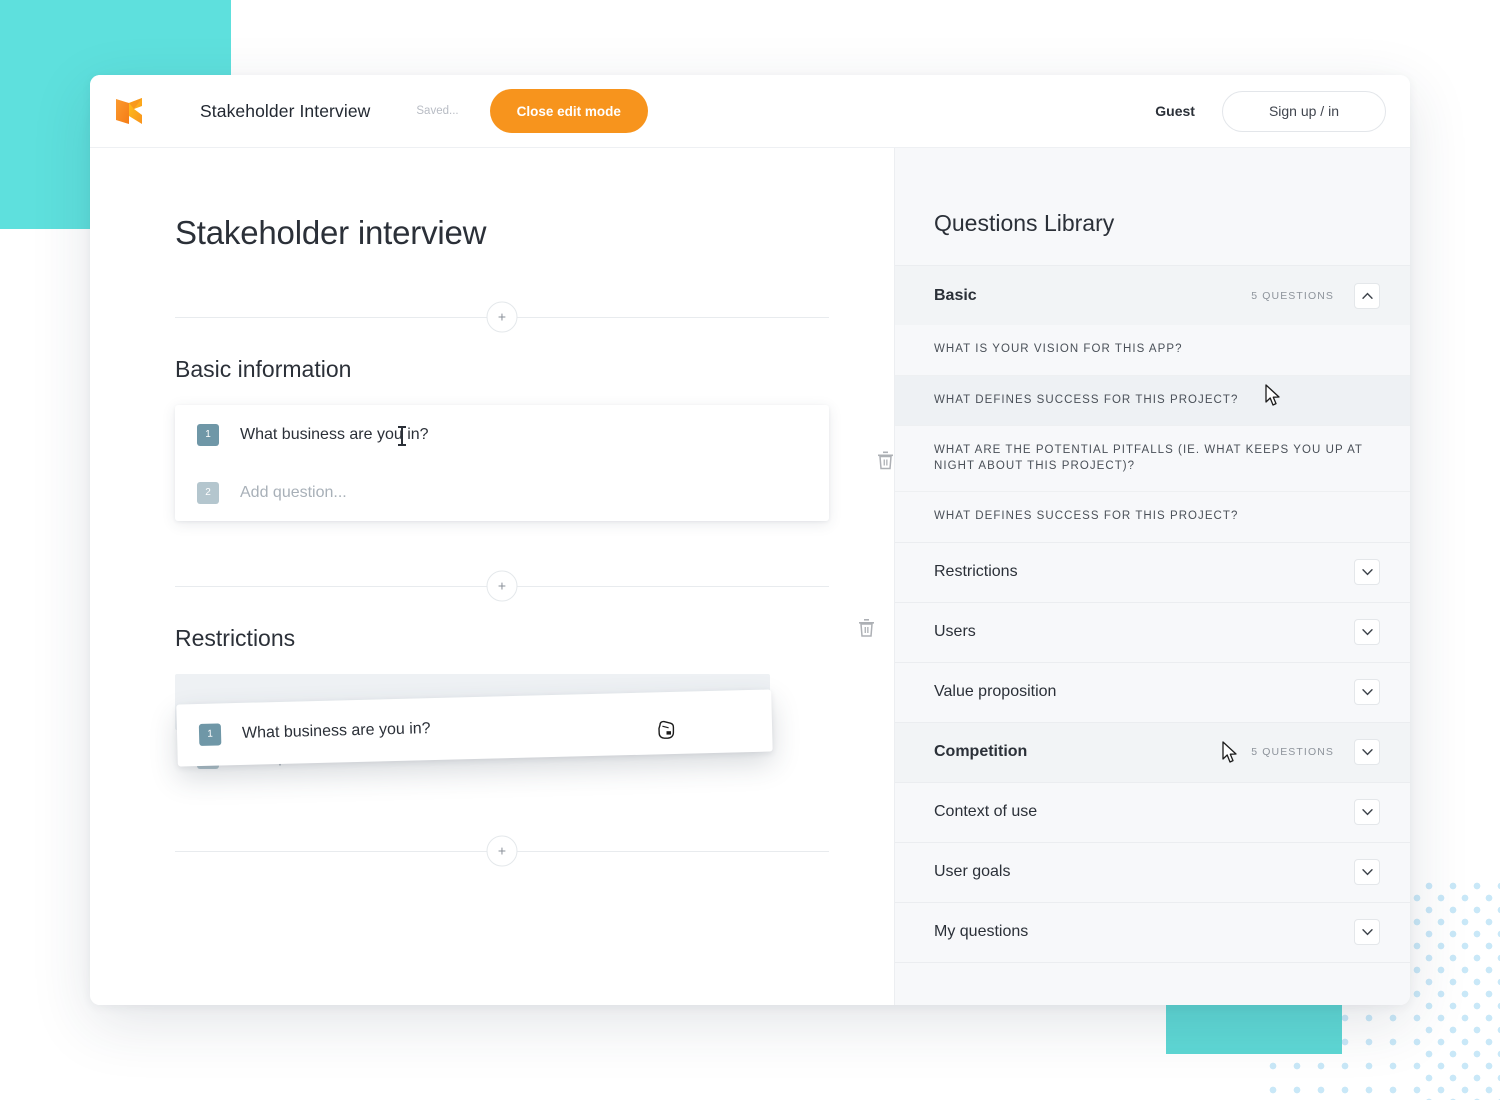 The image size is (1500, 1100). I want to click on library-group-value-proposition: Value proposition, so click(1152, 693).